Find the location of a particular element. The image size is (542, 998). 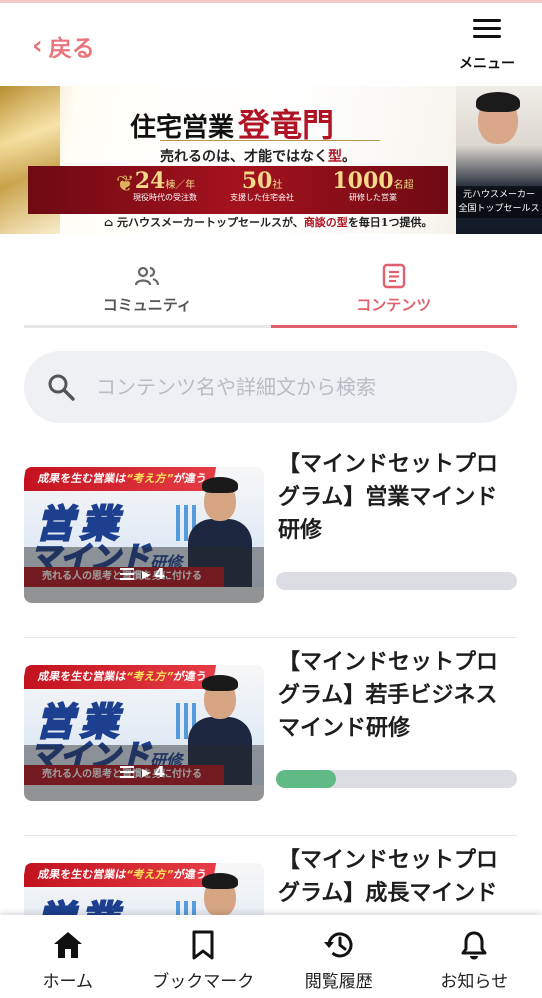

nav-bookmark: ブックマーク is located at coordinates (204, 956).